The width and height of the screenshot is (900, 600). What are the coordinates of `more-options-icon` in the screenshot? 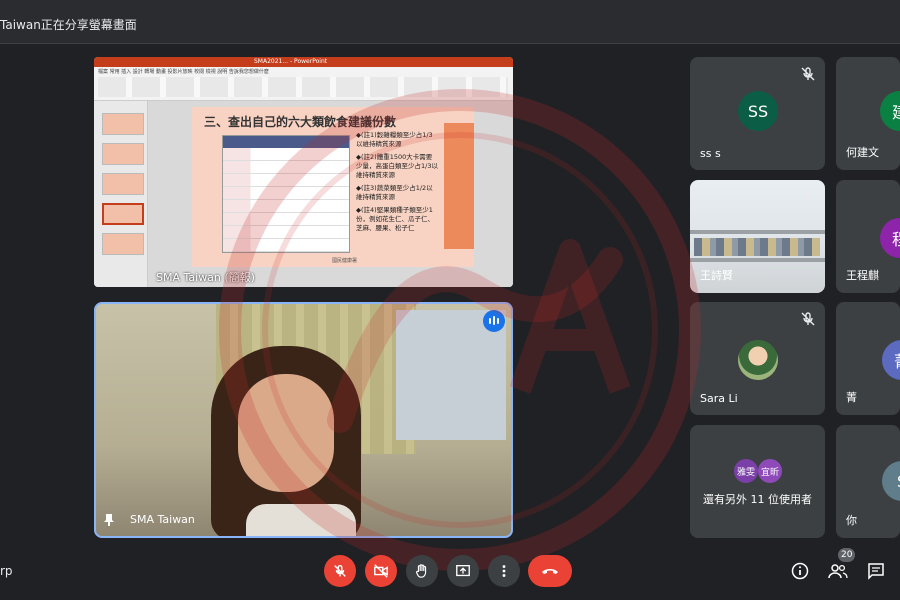 It's located at (504, 571).